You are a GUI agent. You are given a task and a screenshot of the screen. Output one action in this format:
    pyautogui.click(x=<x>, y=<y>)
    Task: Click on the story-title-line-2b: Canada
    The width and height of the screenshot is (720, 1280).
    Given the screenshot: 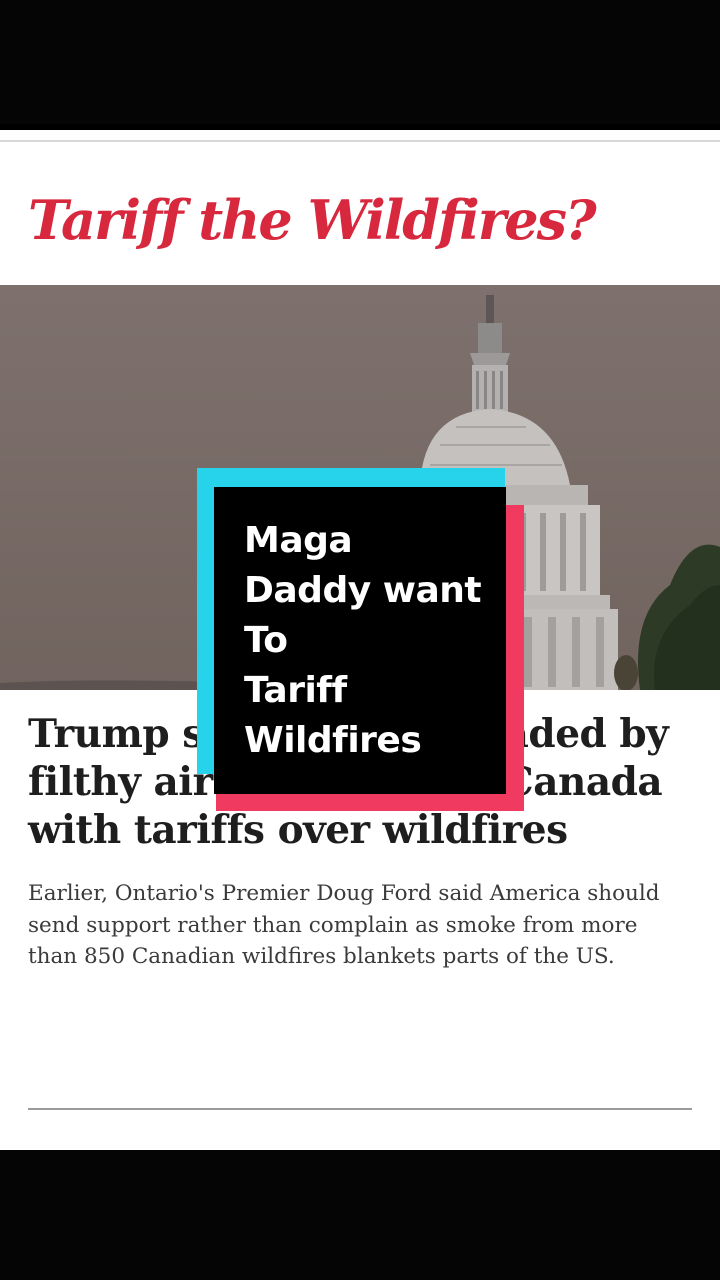 What is the action you would take?
    pyautogui.click(x=582, y=782)
    